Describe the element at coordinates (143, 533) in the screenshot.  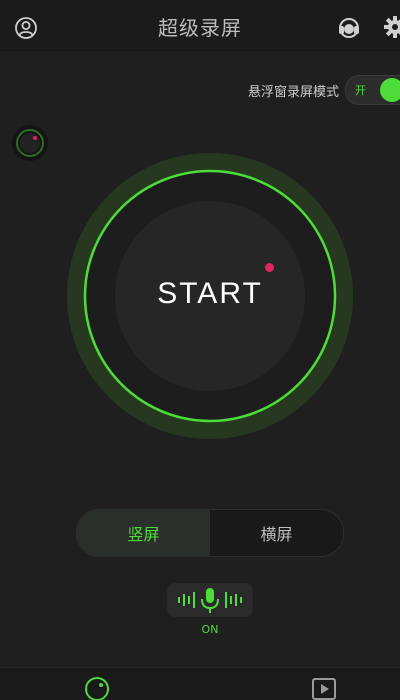
I see `portrait-option: 竖屏` at that location.